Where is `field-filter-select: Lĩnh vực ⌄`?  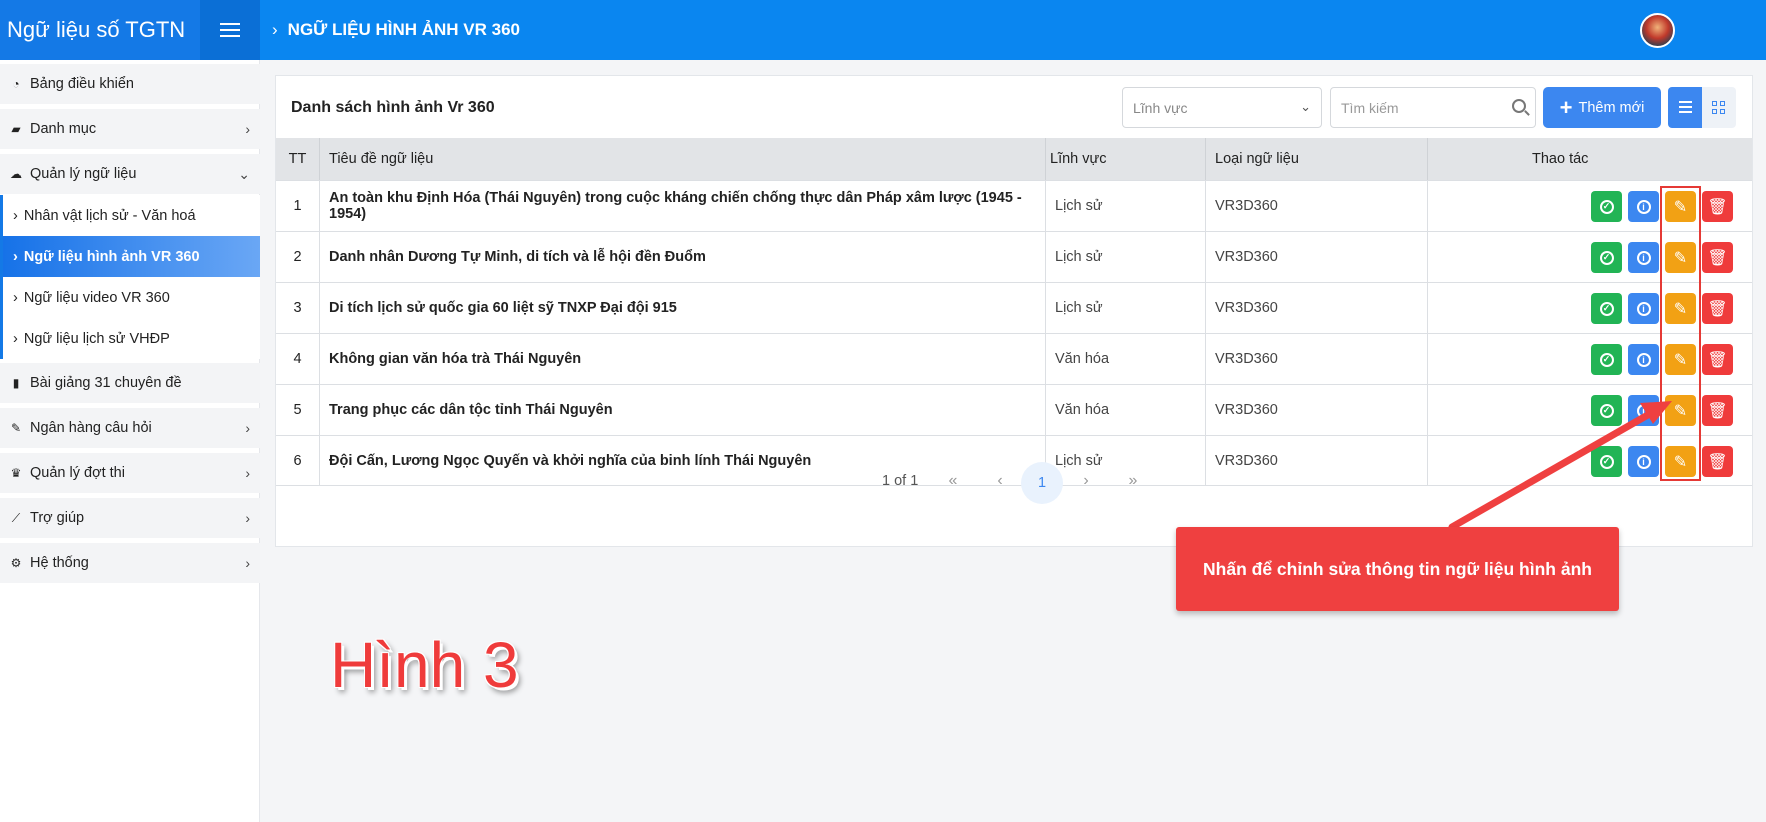 field-filter-select: Lĩnh vực ⌄ is located at coordinates (1222, 107).